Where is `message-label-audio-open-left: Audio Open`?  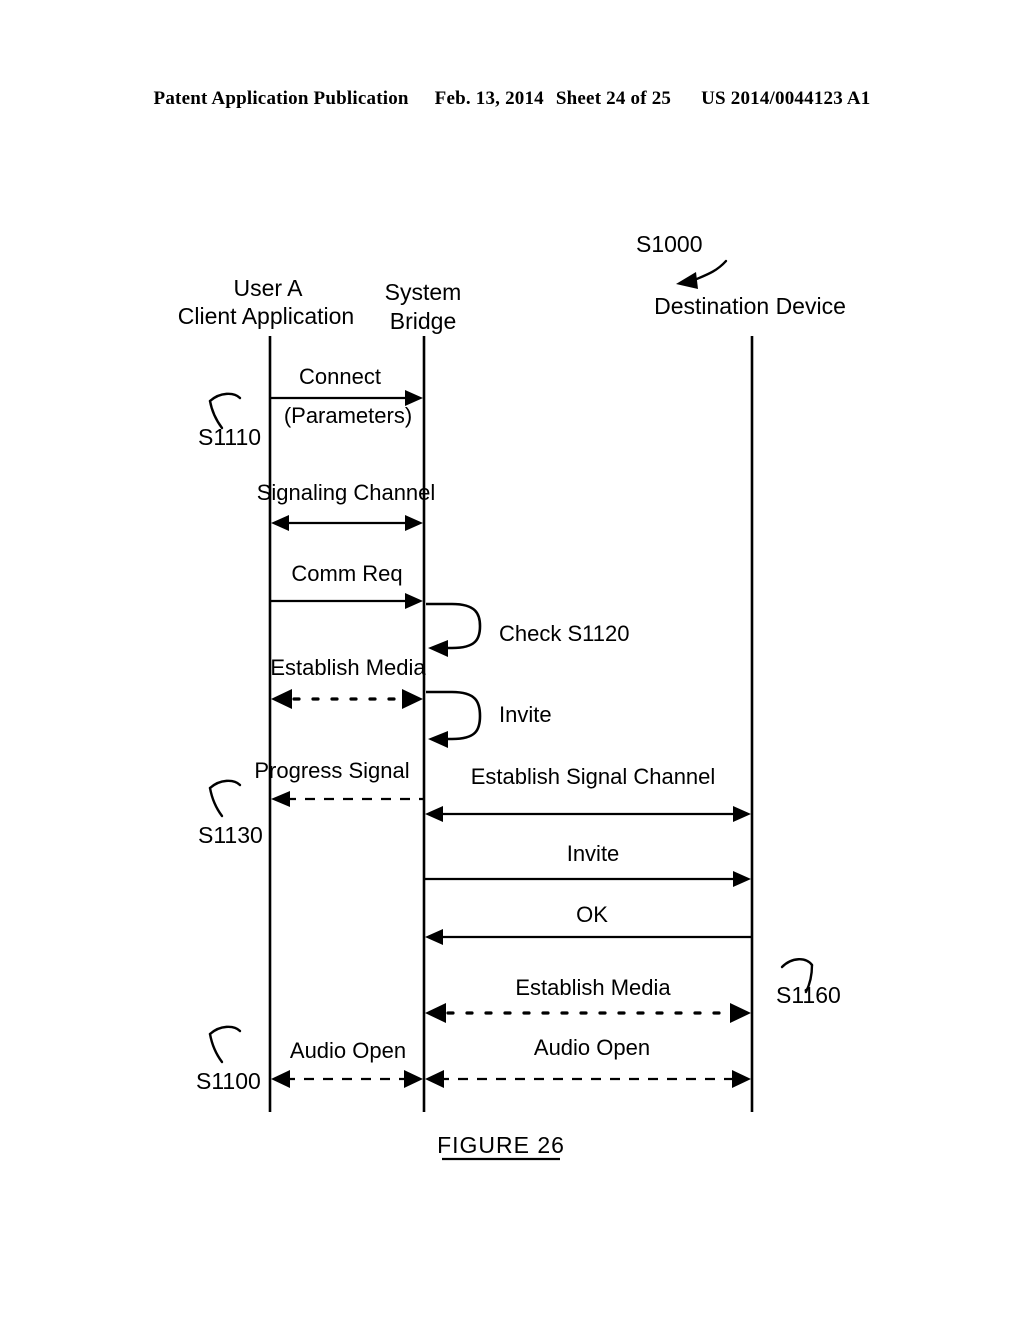 message-label-audio-open-left: Audio Open is located at coordinates (348, 1050).